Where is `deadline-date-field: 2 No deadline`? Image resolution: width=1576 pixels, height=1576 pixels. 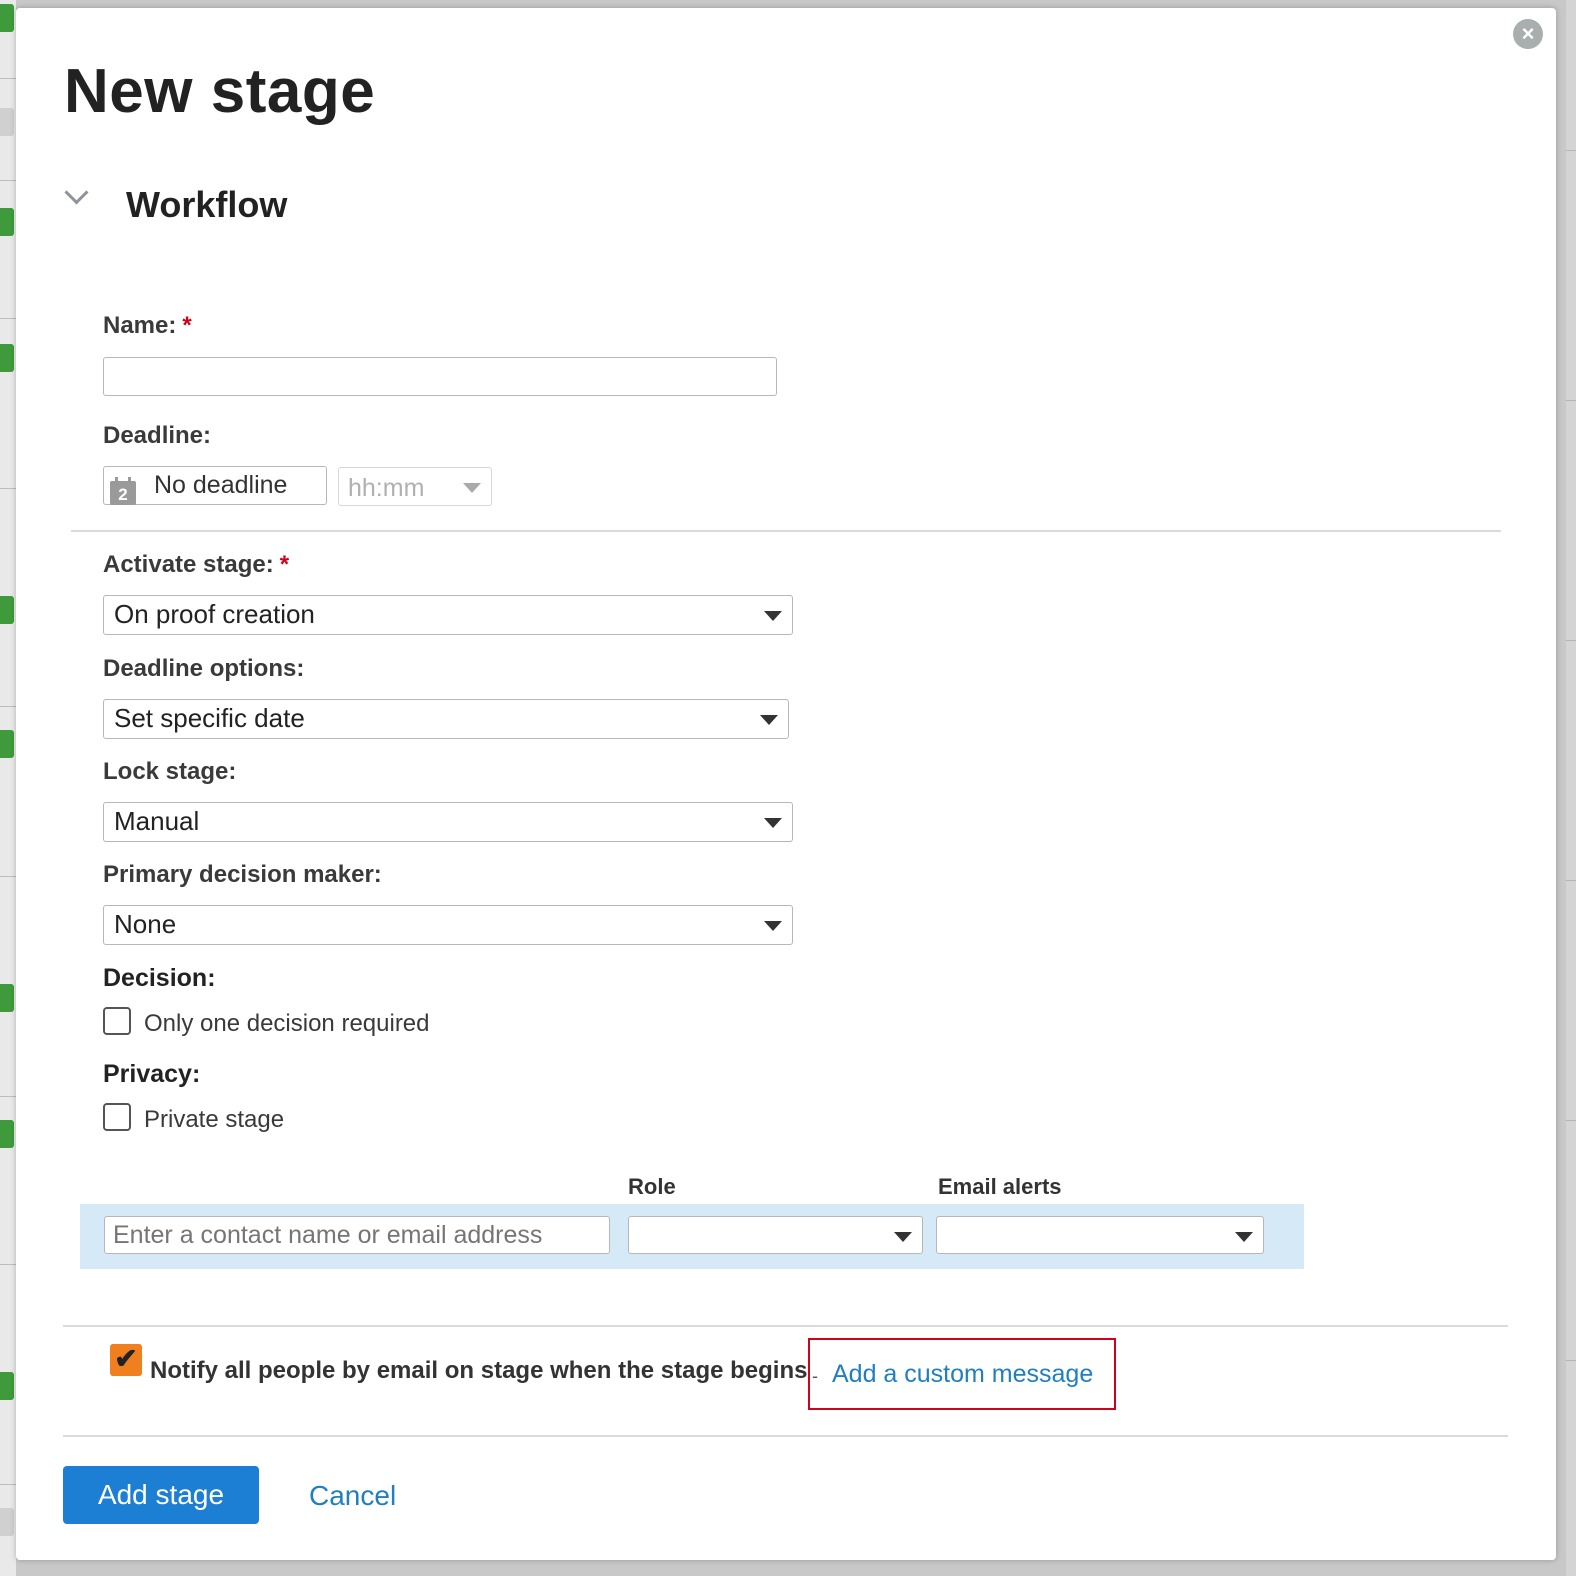
deadline-date-field: 2 No deadline is located at coordinates (215, 485).